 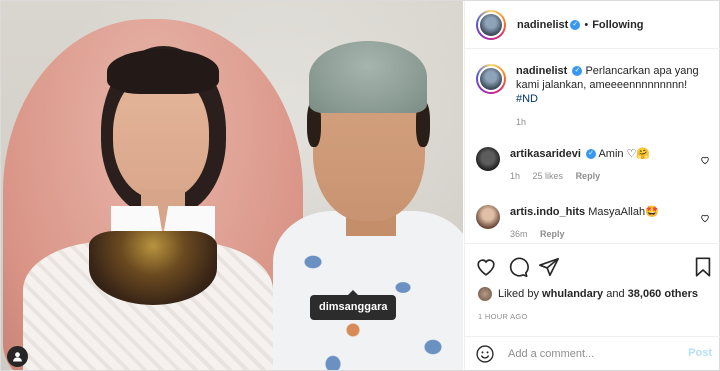 What do you see at coordinates (588, 353) in the screenshot?
I see `add-comment-input` at bounding box center [588, 353].